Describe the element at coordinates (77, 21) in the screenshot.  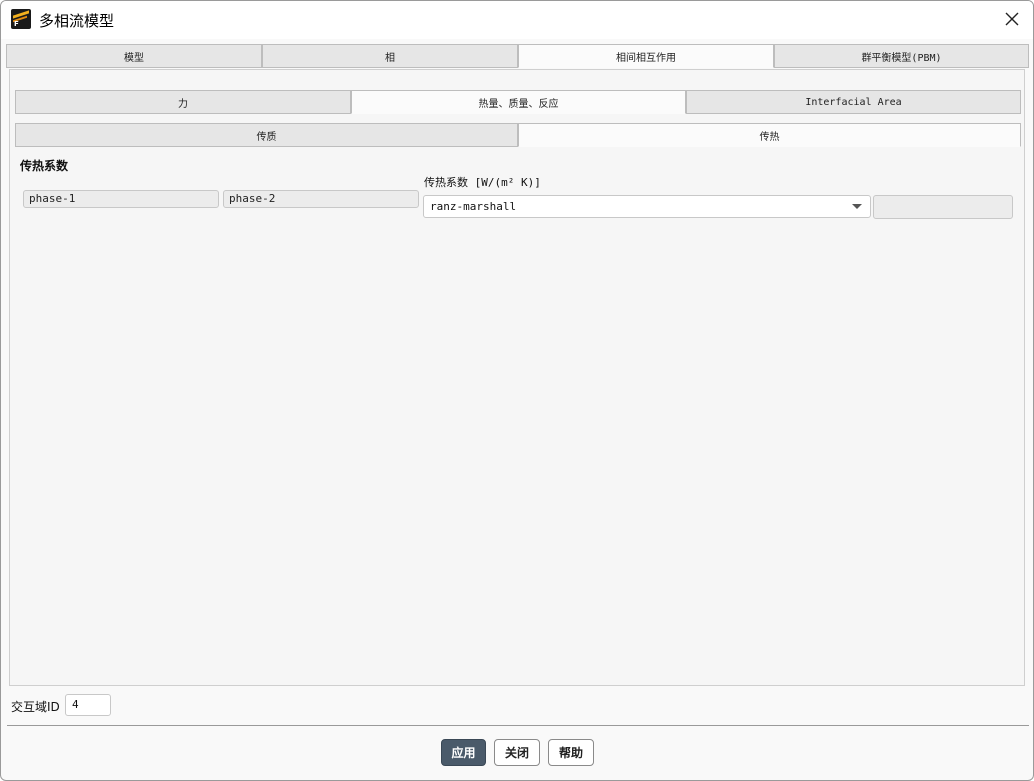
I see `window-title: 多相流模型` at that location.